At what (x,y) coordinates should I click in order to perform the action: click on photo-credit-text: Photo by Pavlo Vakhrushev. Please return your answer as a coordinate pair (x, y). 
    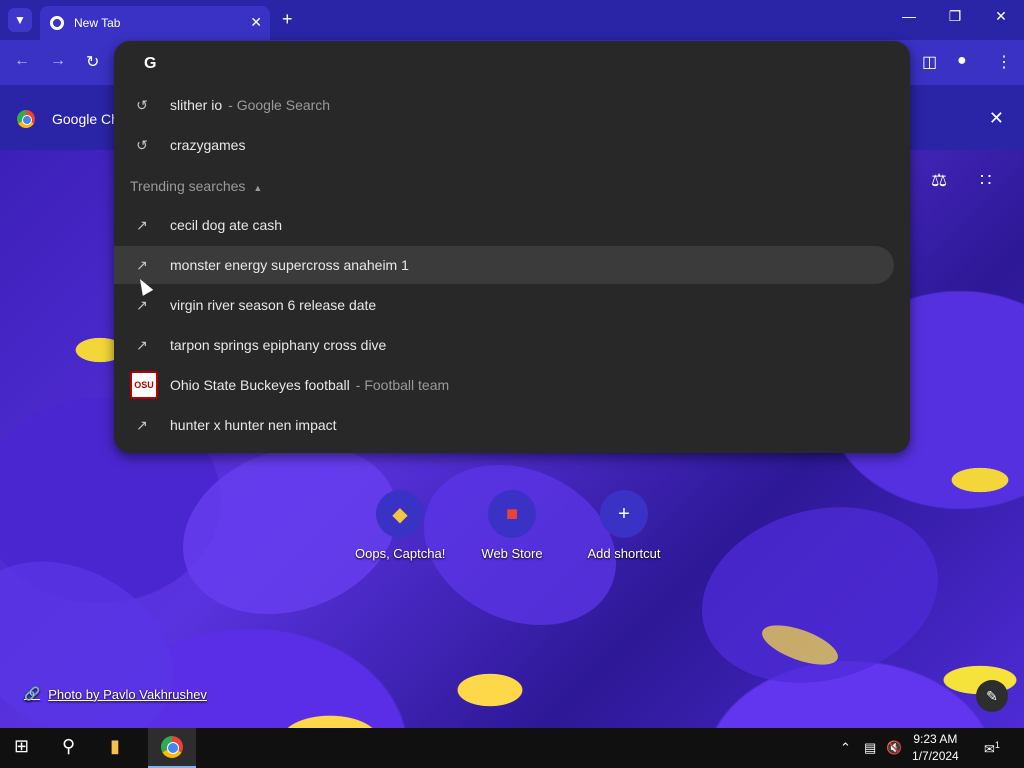
    Looking at the image, I should click on (127, 694).